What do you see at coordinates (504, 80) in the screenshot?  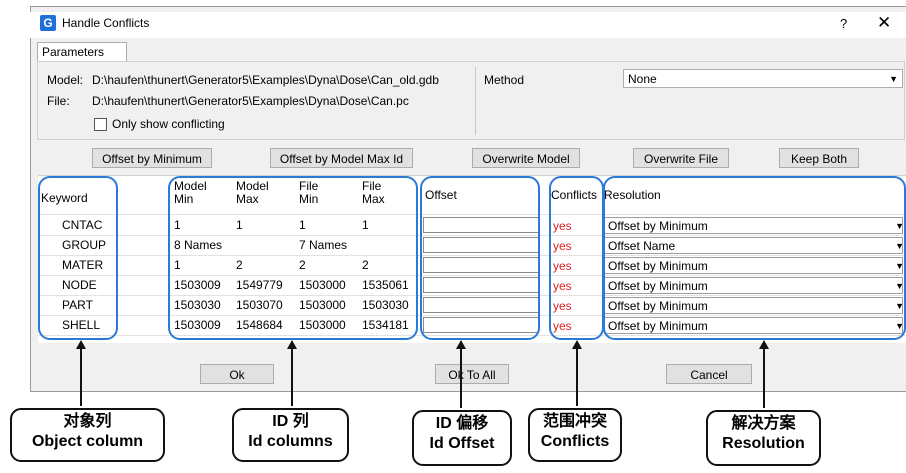 I see `method-label: Method` at bounding box center [504, 80].